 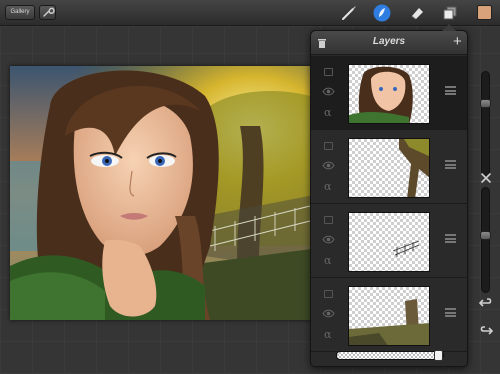 What do you see at coordinates (457, 41) in the screenshot?
I see `add-layer-button: +` at bounding box center [457, 41].